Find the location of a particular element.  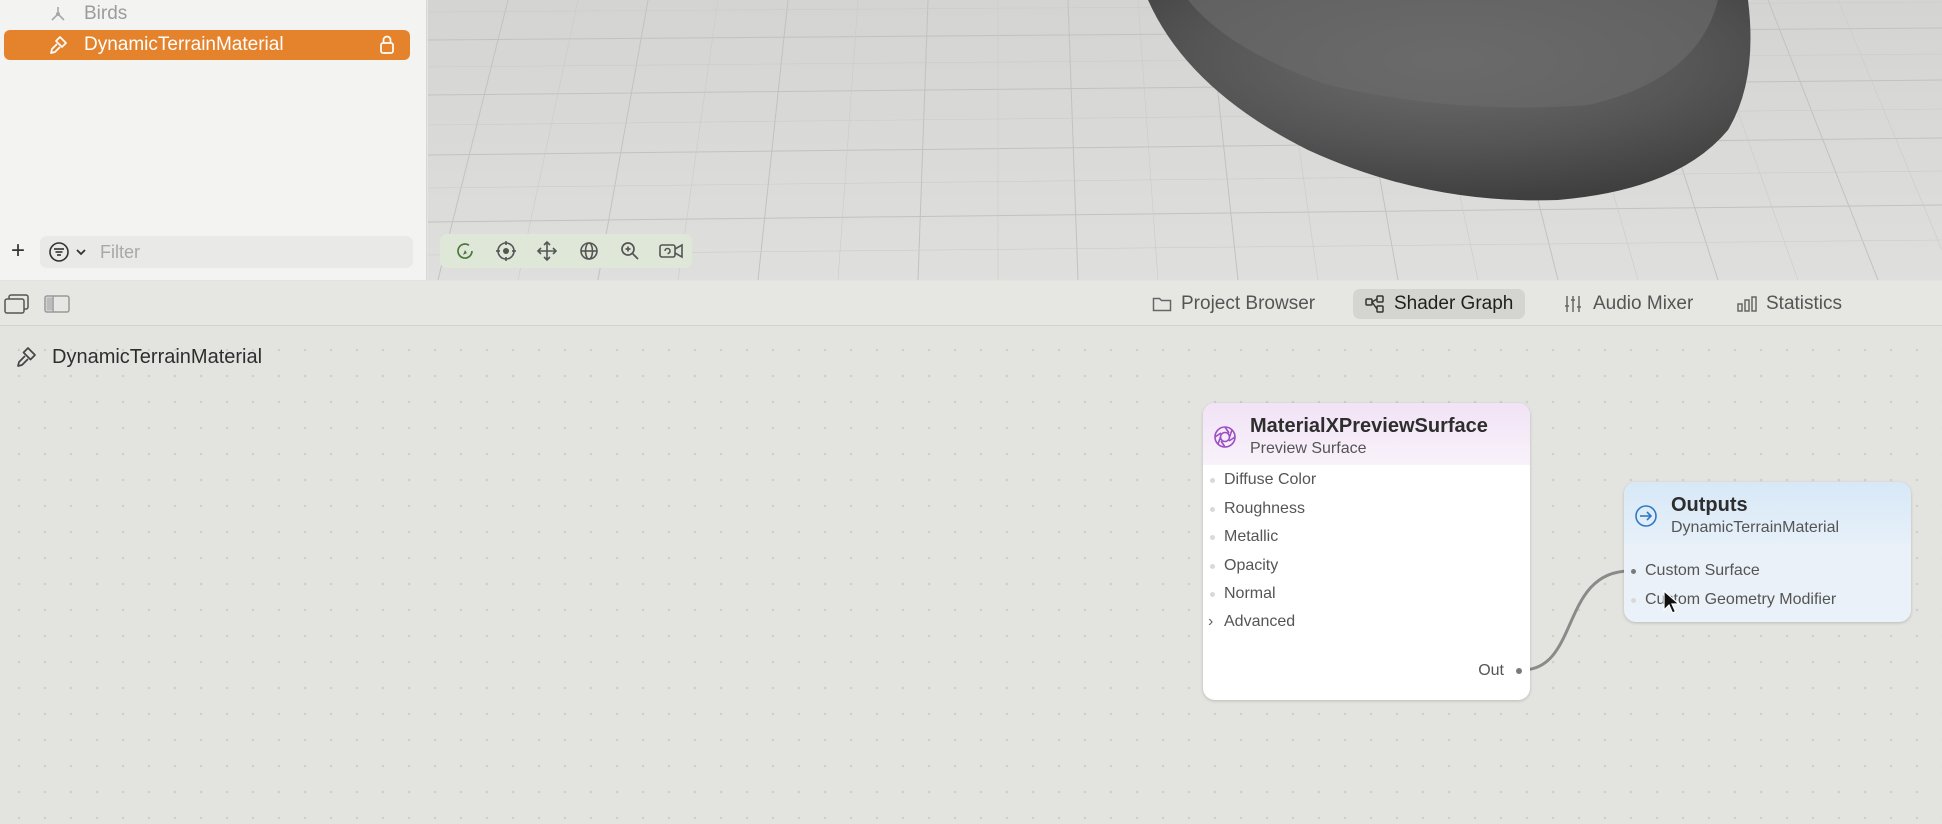

hierarchy-item-birds: Birds is located at coordinates (207, 14).